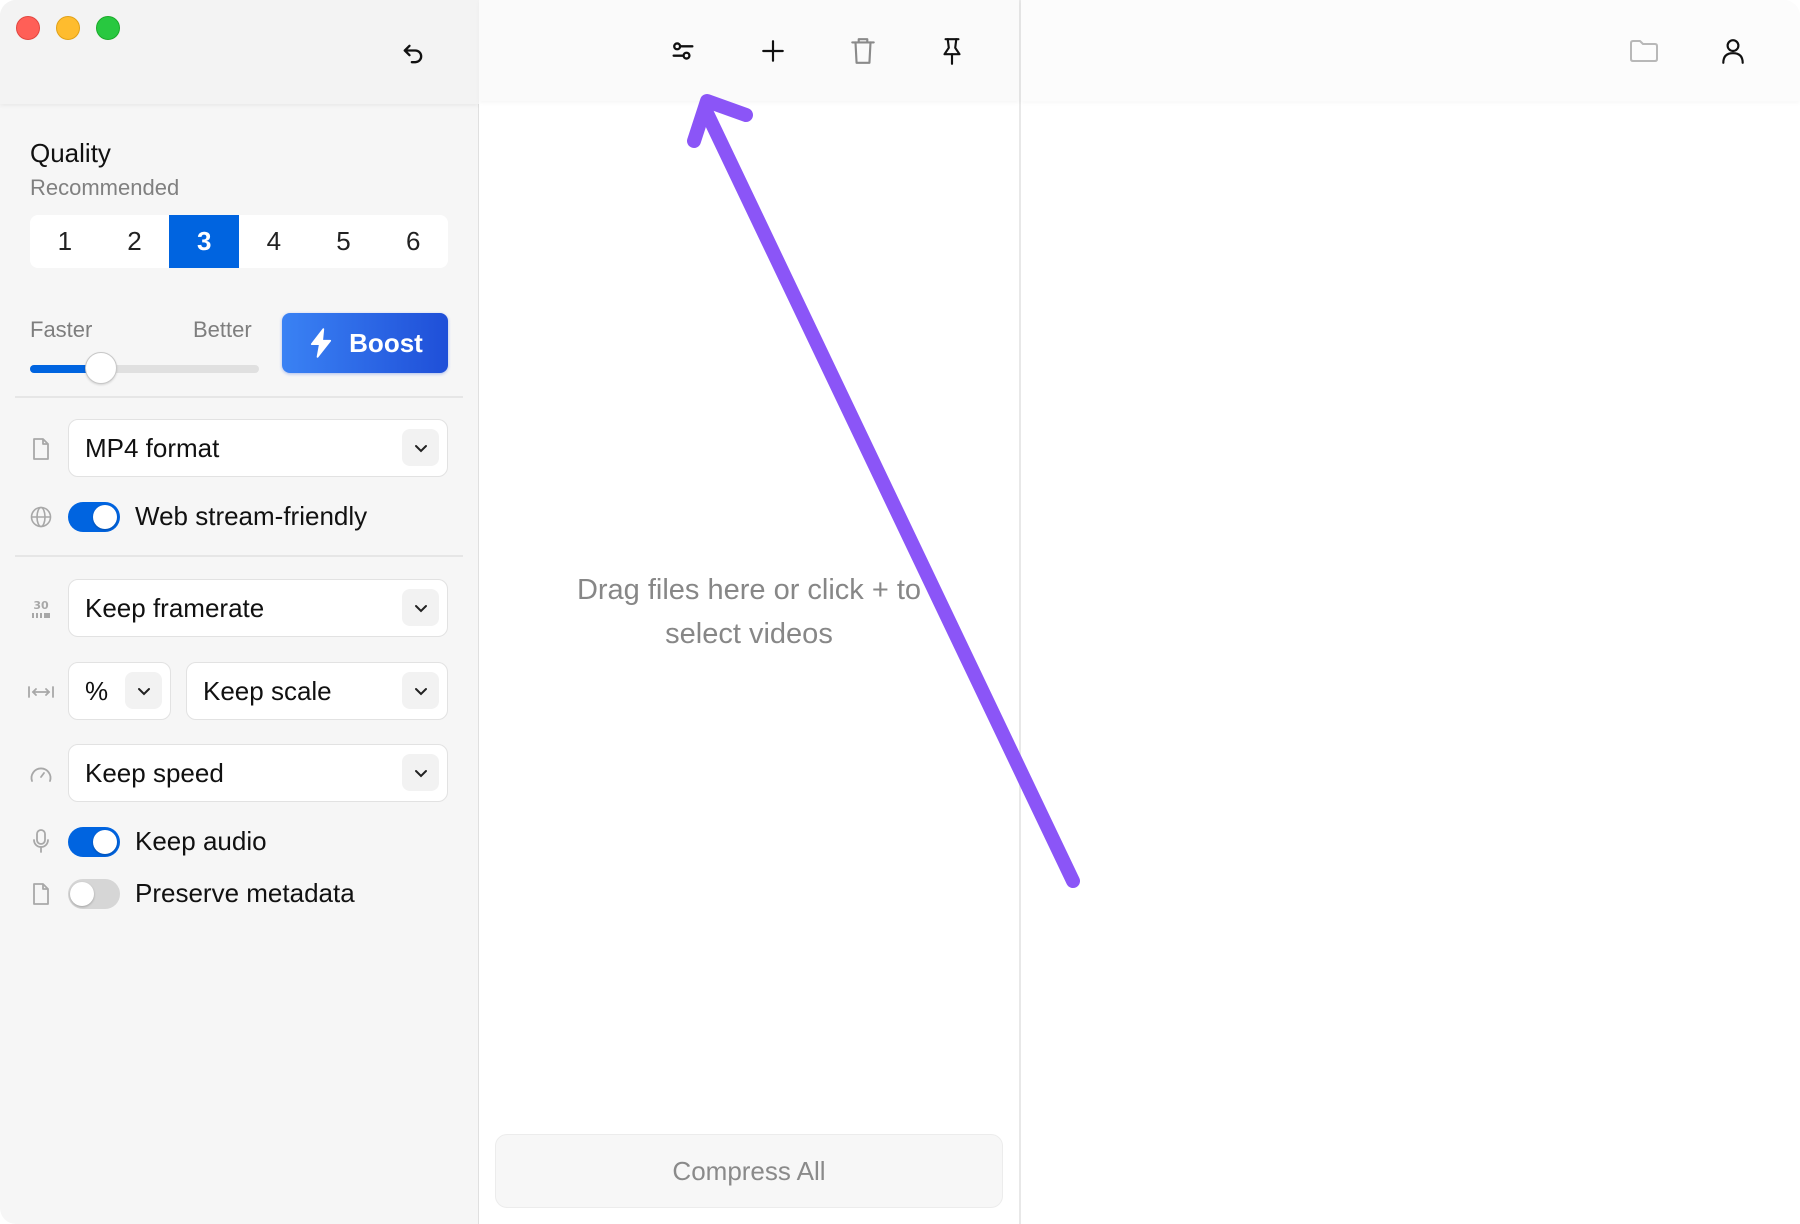 Image resolution: width=1800 pixels, height=1224 pixels. I want to click on delete-button, so click(863, 51).